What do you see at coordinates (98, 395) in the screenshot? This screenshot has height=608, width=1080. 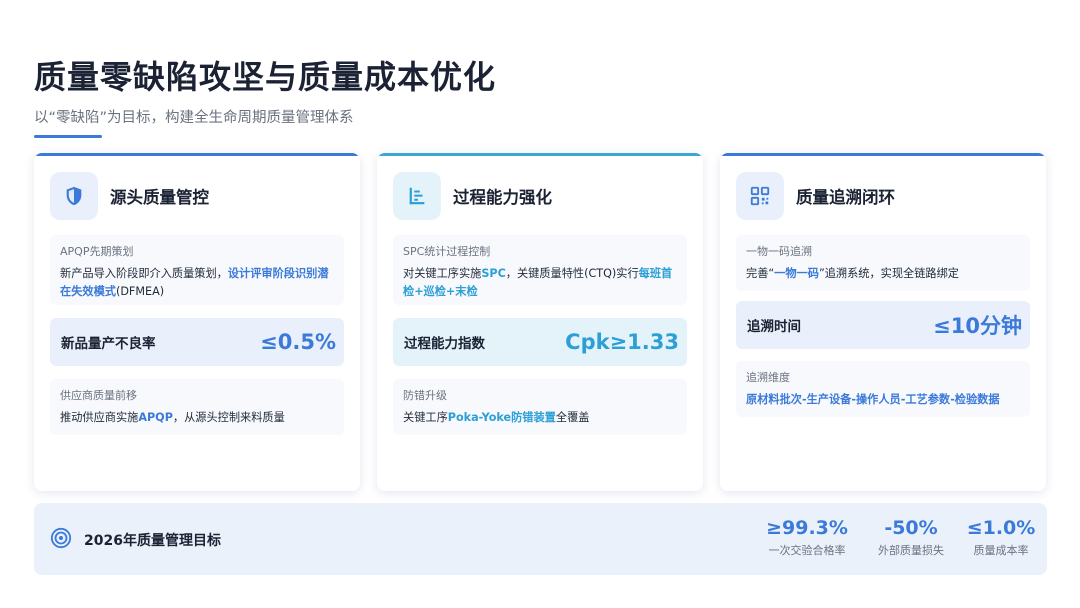 I see `block-label: 供应商质量前移` at bounding box center [98, 395].